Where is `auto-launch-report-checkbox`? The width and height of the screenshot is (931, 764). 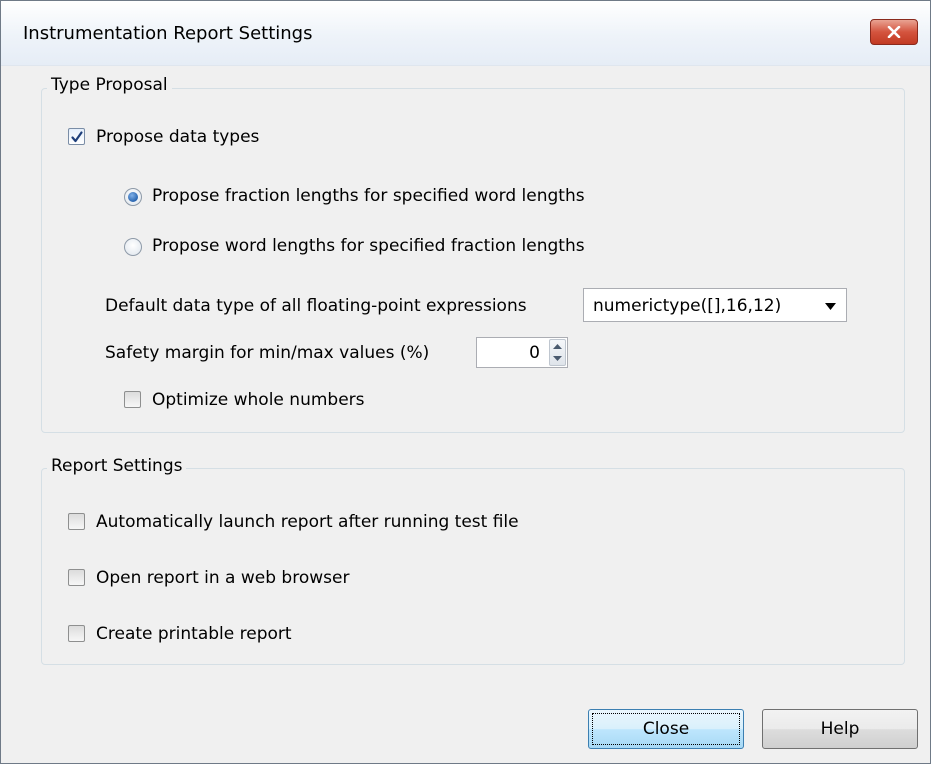
auto-launch-report-checkbox is located at coordinates (76, 521).